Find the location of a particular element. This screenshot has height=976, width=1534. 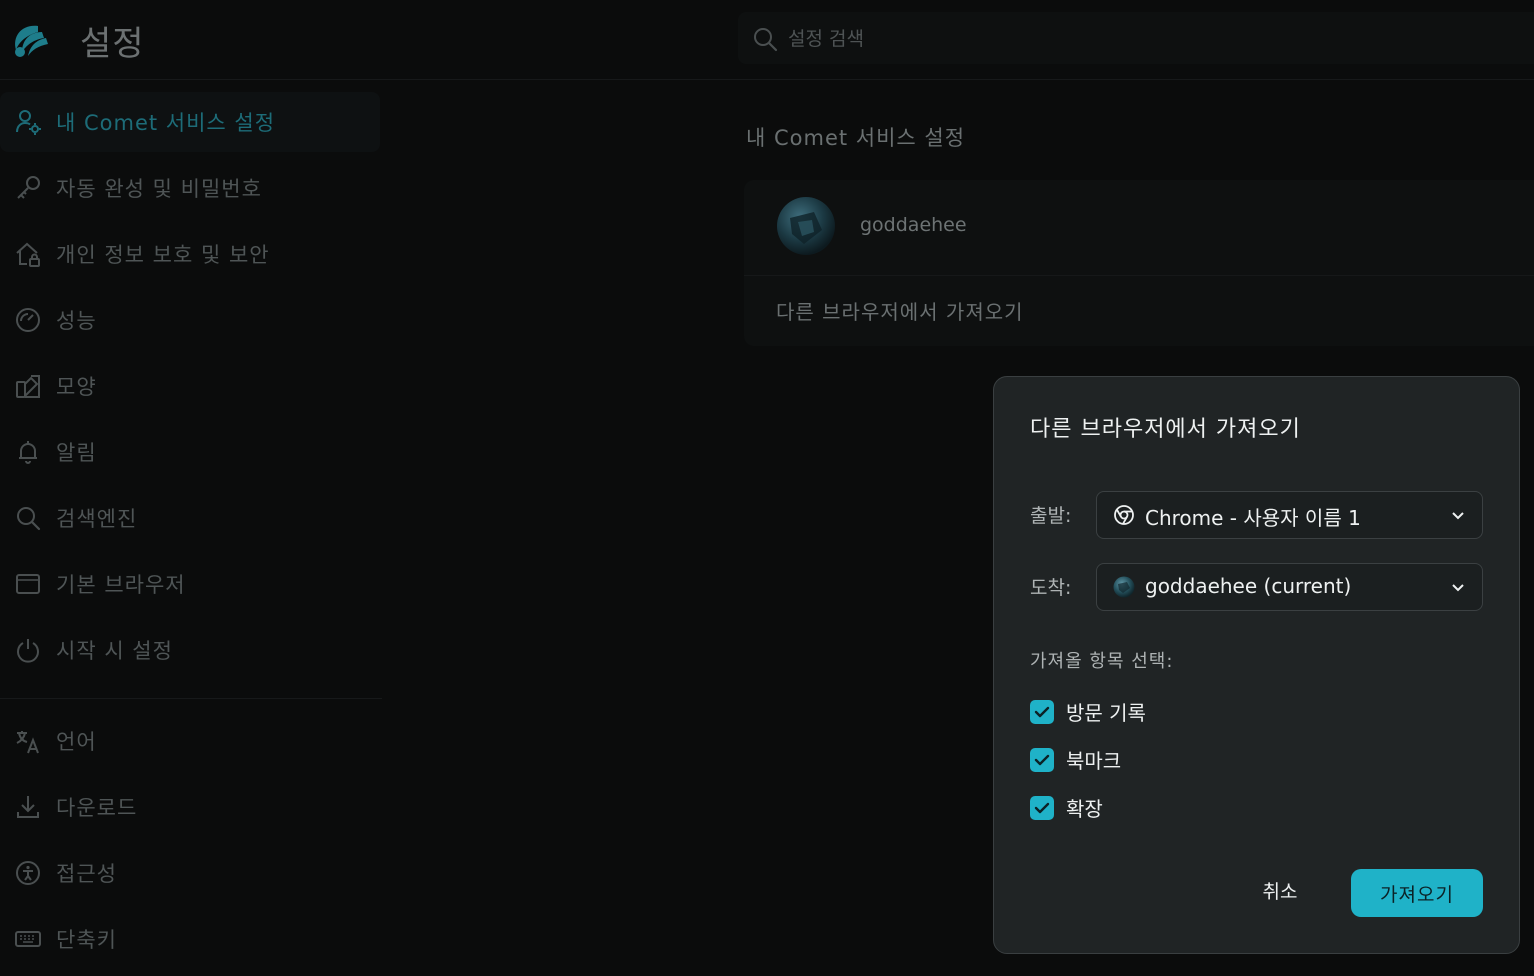

checkbox-bookmarks: 북마크 is located at coordinates (1180, 759).